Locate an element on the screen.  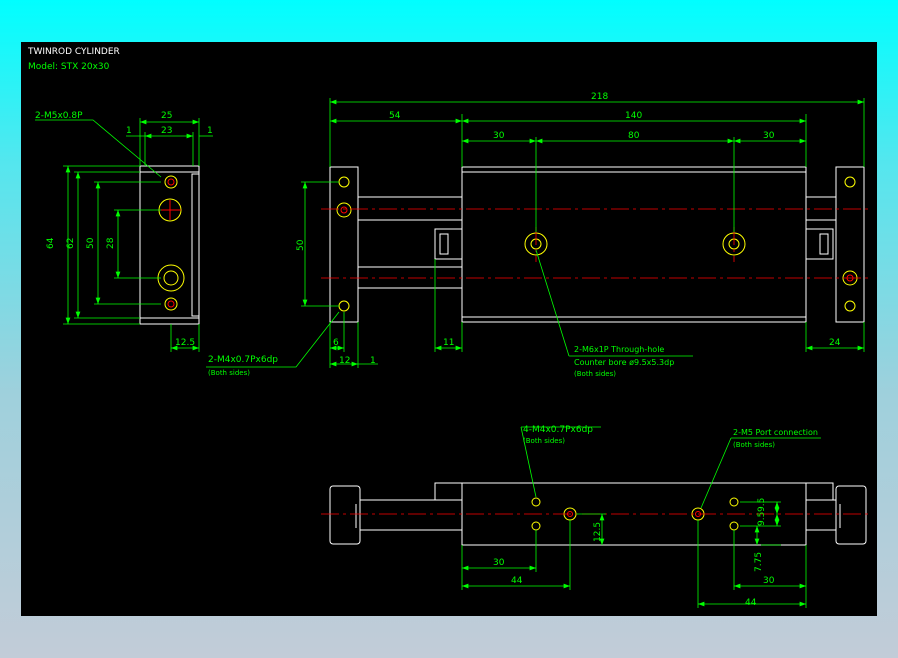
dim-bottom-12-5: 12.5 is located at coordinates (598, 532).